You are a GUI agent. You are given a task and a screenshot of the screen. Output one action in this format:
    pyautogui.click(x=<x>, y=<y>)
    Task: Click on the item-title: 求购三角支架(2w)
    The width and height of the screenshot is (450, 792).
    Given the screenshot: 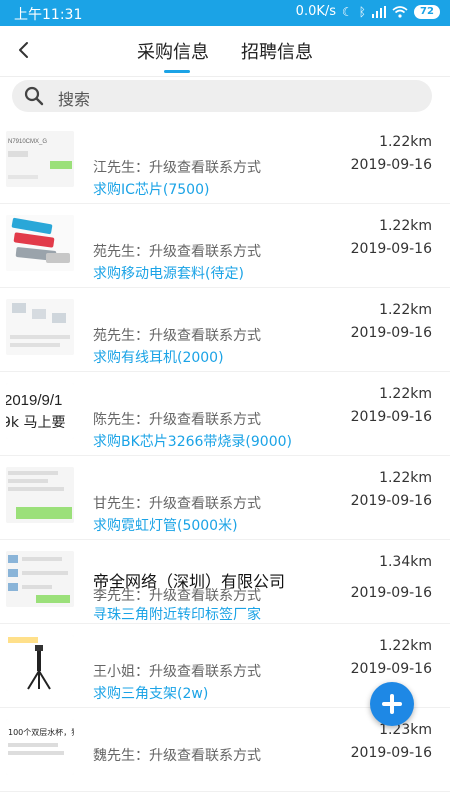 What is the action you would take?
    pyautogui.click(x=150, y=693)
    